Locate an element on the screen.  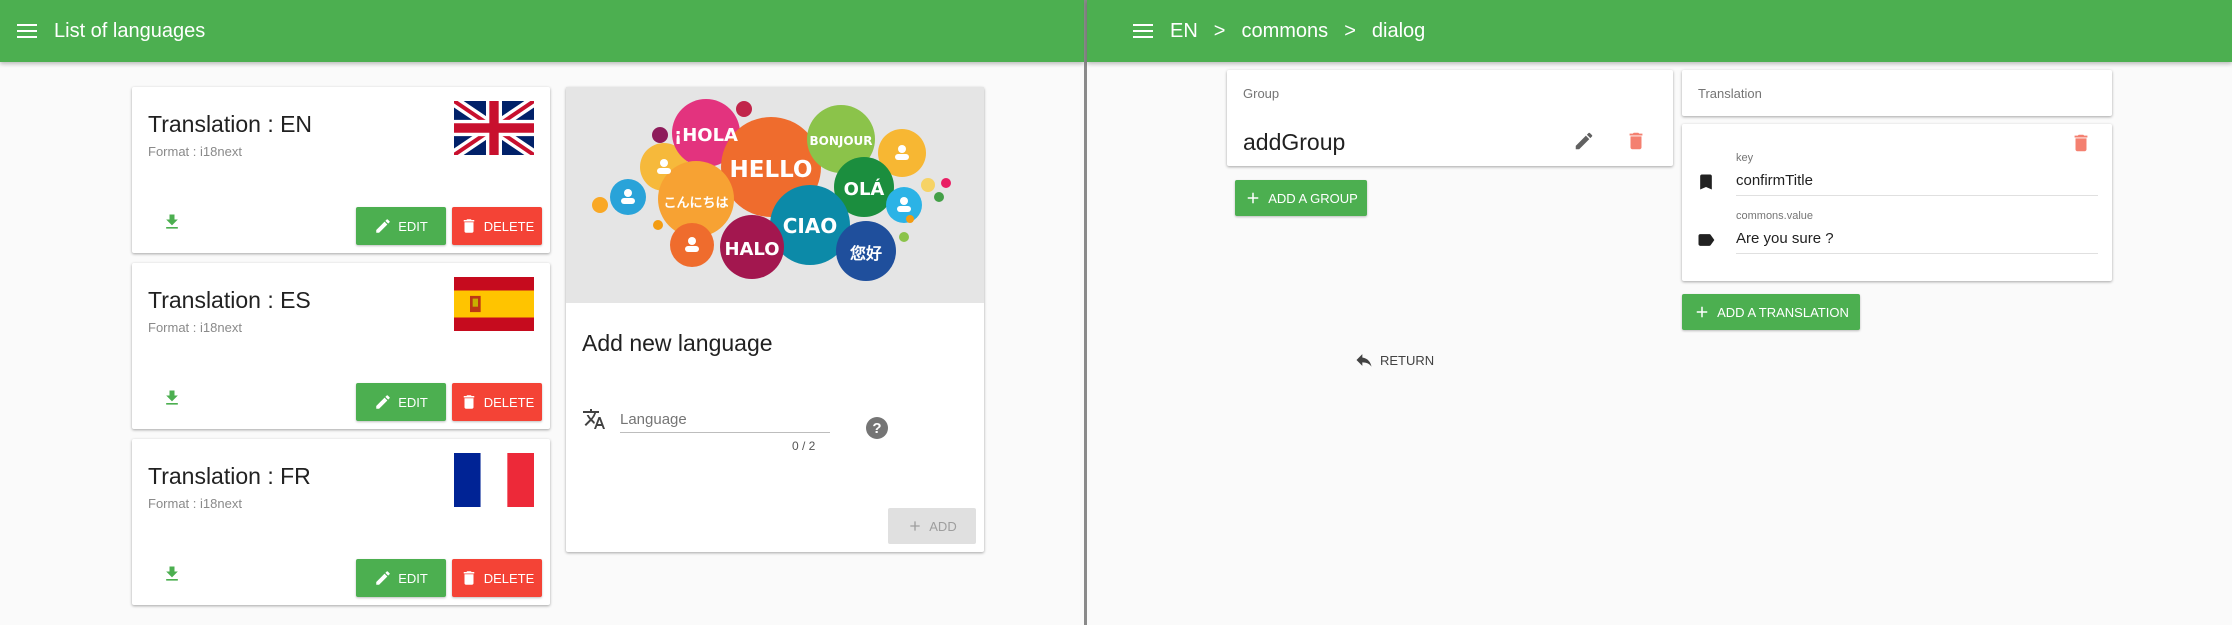
key-label: key is located at coordinates (1745, 158).